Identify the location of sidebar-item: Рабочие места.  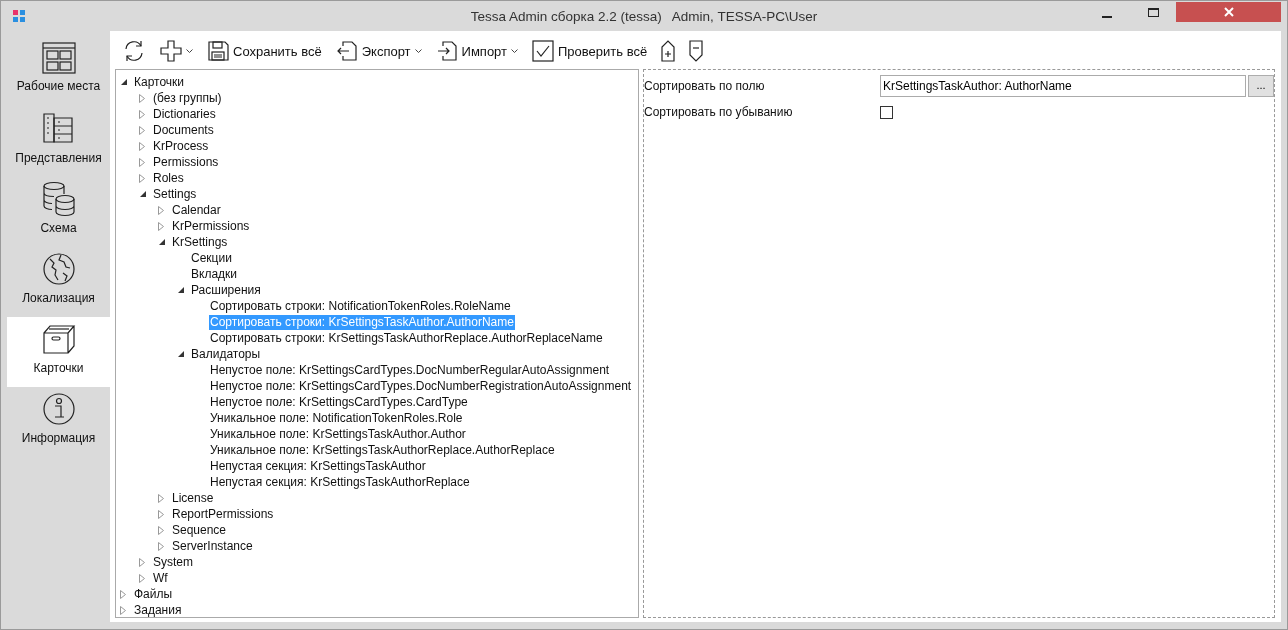
(58, 72).